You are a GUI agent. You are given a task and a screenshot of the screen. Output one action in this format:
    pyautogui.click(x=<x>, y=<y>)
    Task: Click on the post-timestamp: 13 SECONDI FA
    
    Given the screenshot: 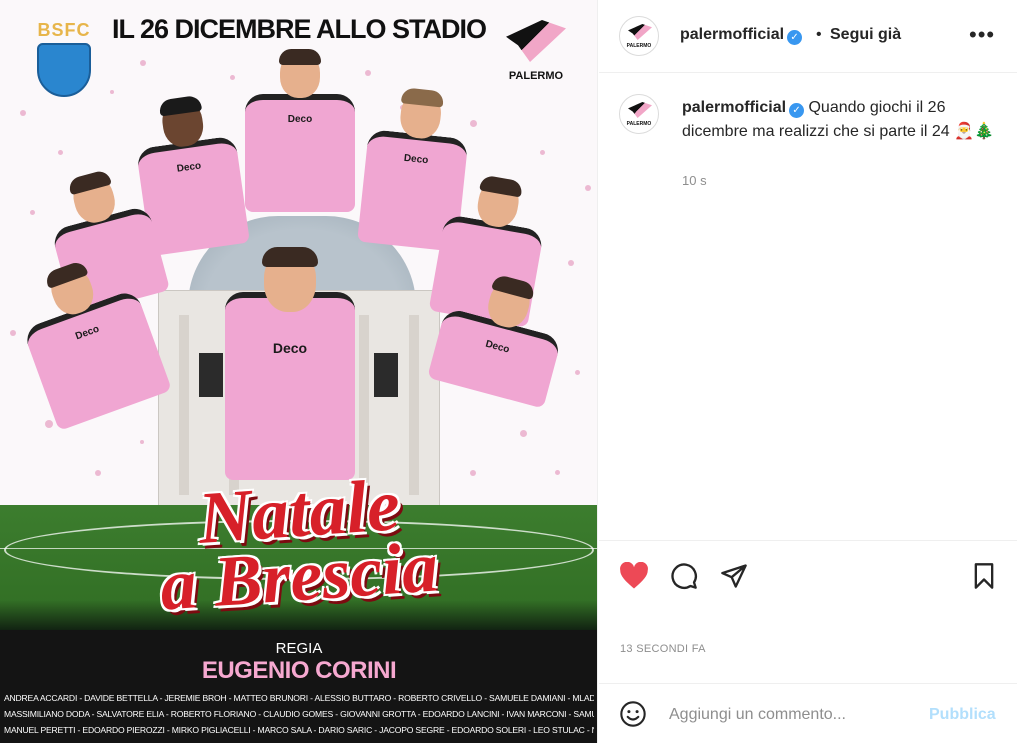 What is the action you would take?
    pyautogui.click(x=663, y=649)
    